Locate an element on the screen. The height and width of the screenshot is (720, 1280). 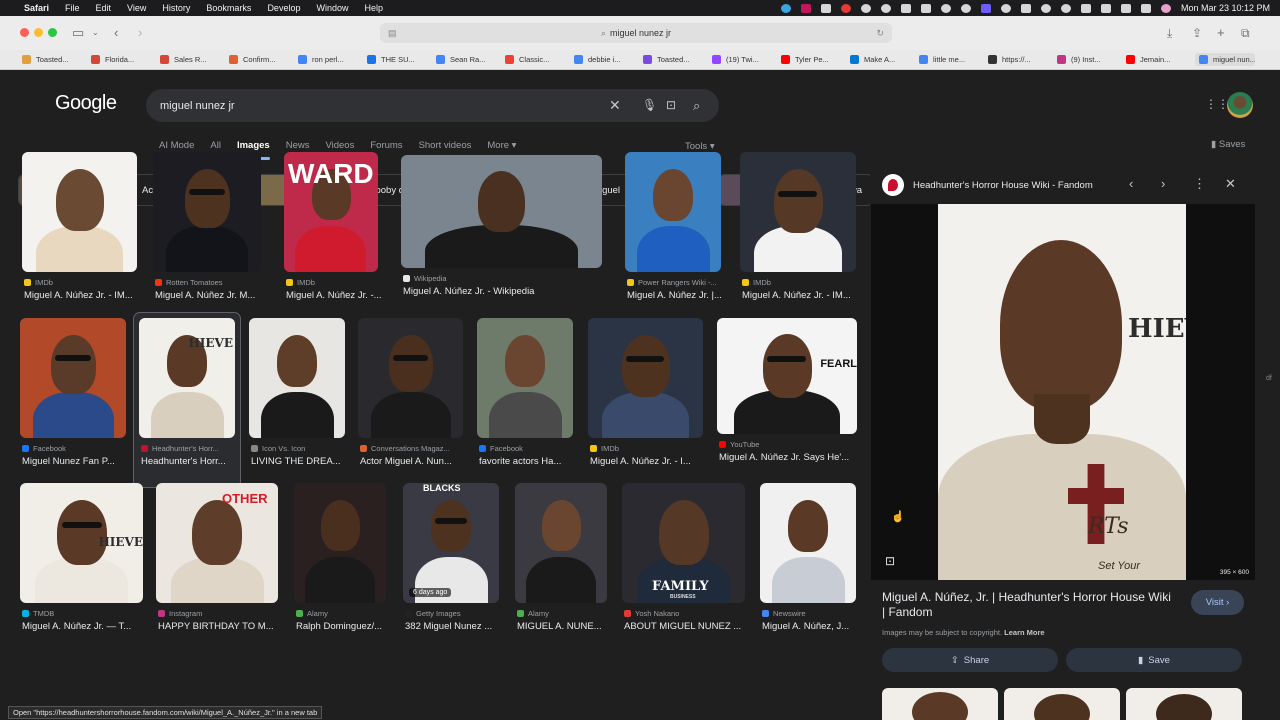
avatar is located at coordinates (1240, 105).